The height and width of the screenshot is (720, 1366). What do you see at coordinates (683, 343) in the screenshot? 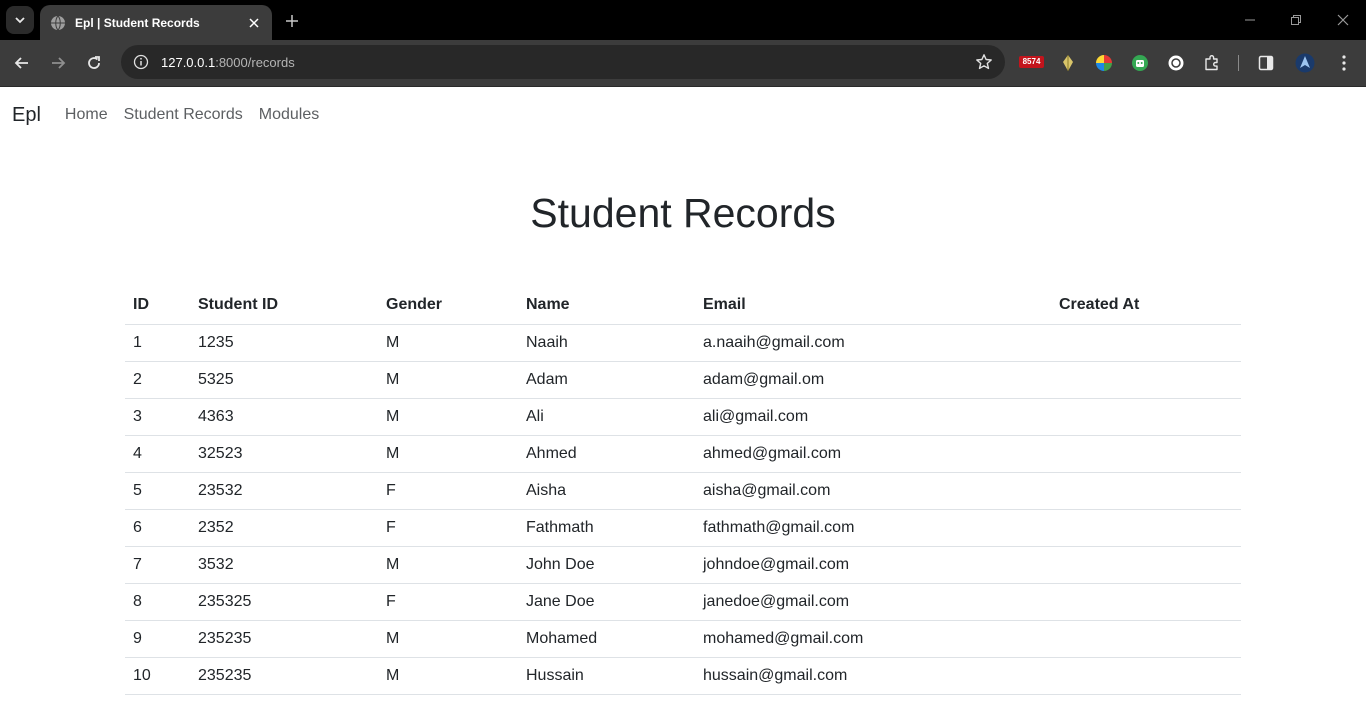
I see `table-row: 1 1235 M Naaih a.naaih@gmail.com` at bounding box center [683, 343].